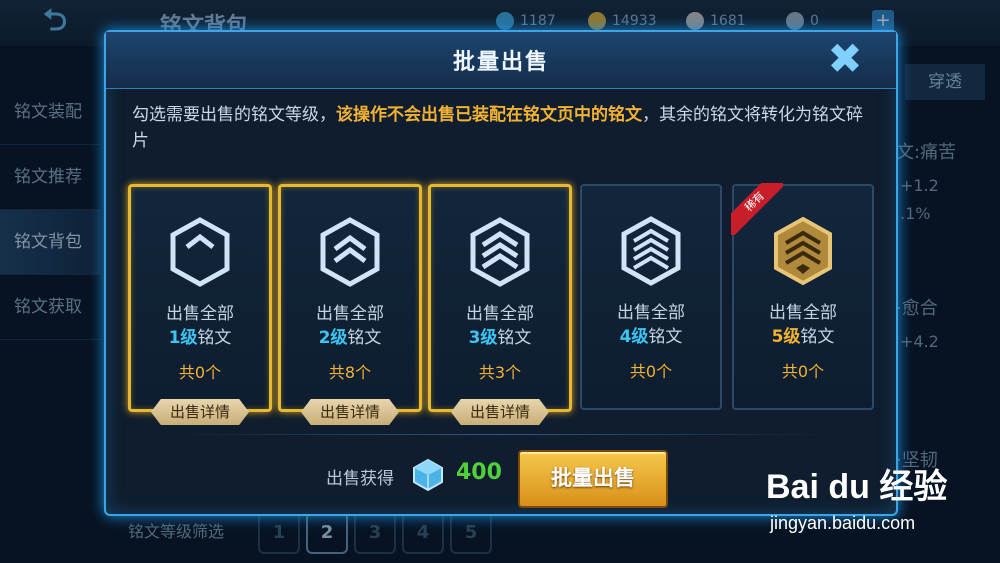 The image size is (1000, 563). Describe the element at coordinates (479, 472) in the screenshot. I see `gain-value: 400` at that location.